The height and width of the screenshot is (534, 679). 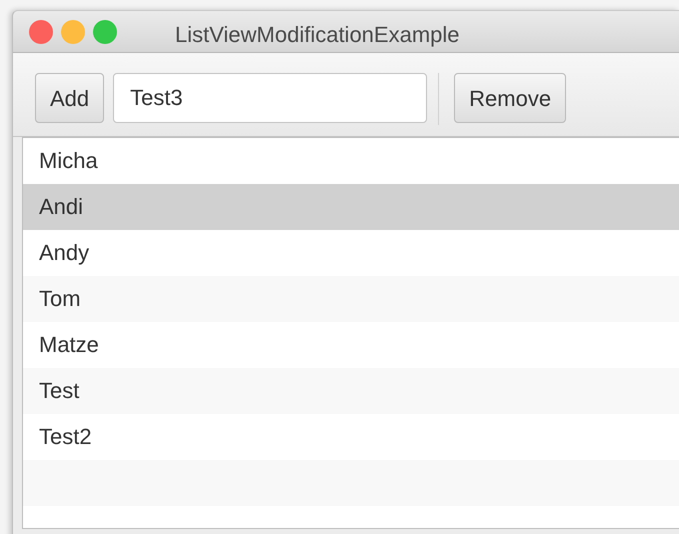 What do you see at coordinates (69, 98) in the screenshot?
I see `add-button: Add` at bounding box center [69, 98].